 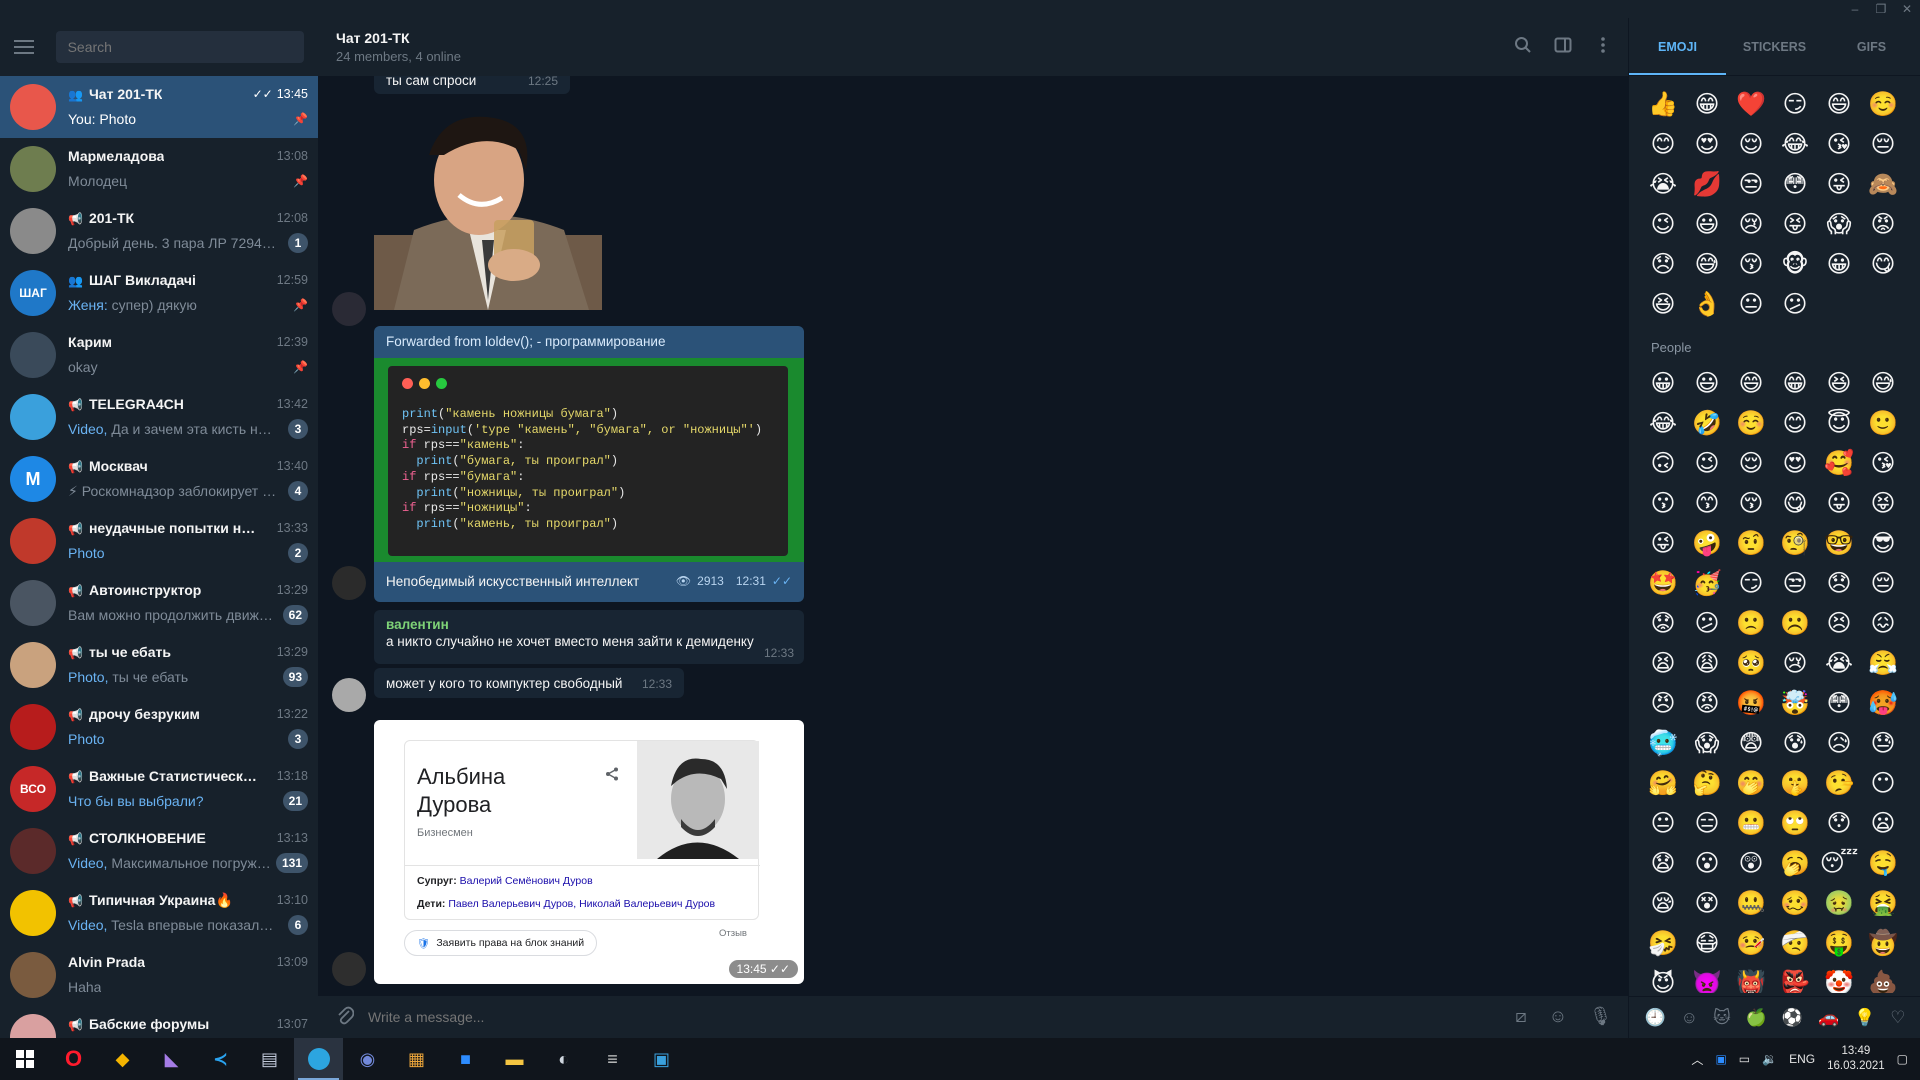 I want to click on discord-icon: ◉, so click(x=367, y=1059).